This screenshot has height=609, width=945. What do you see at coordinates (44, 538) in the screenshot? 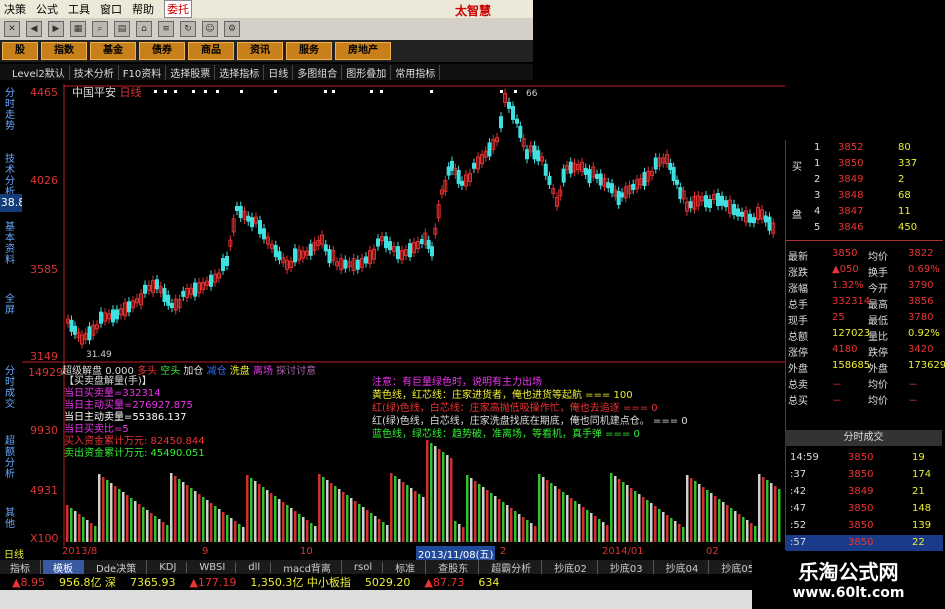
I see `vol-tick-4: X100` at bounding box center [44, 538].